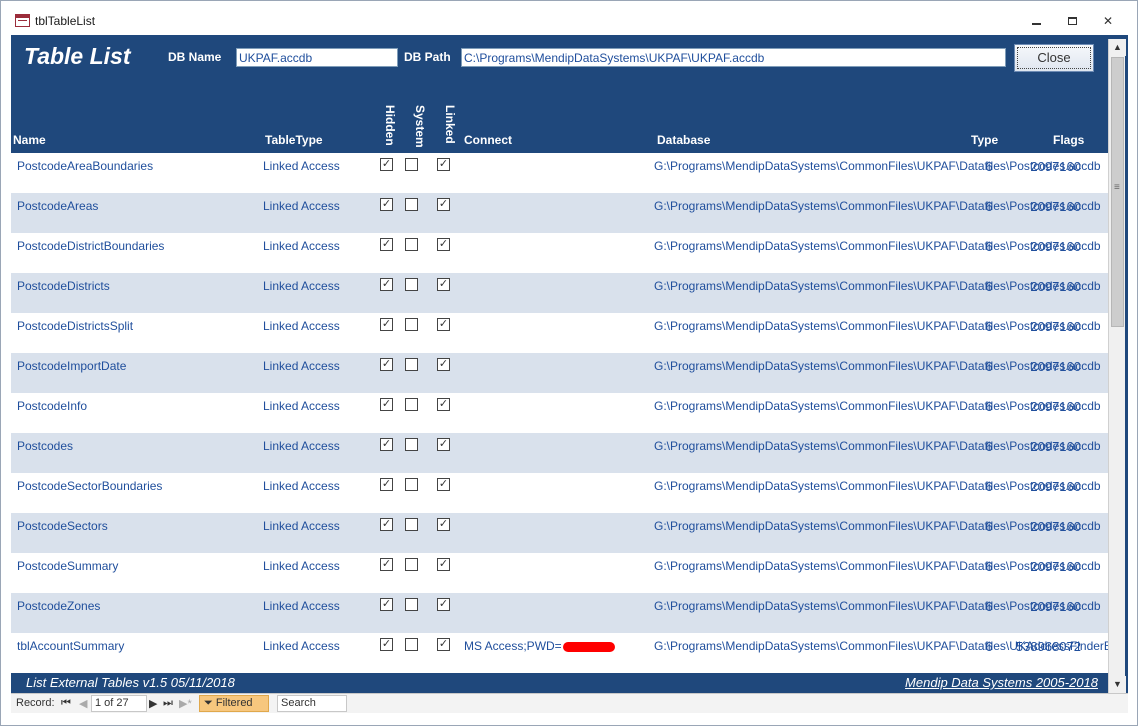 The height and width of the screenshot is (726, 1138). I want to click on record-label: Record:, so click(35, 703).